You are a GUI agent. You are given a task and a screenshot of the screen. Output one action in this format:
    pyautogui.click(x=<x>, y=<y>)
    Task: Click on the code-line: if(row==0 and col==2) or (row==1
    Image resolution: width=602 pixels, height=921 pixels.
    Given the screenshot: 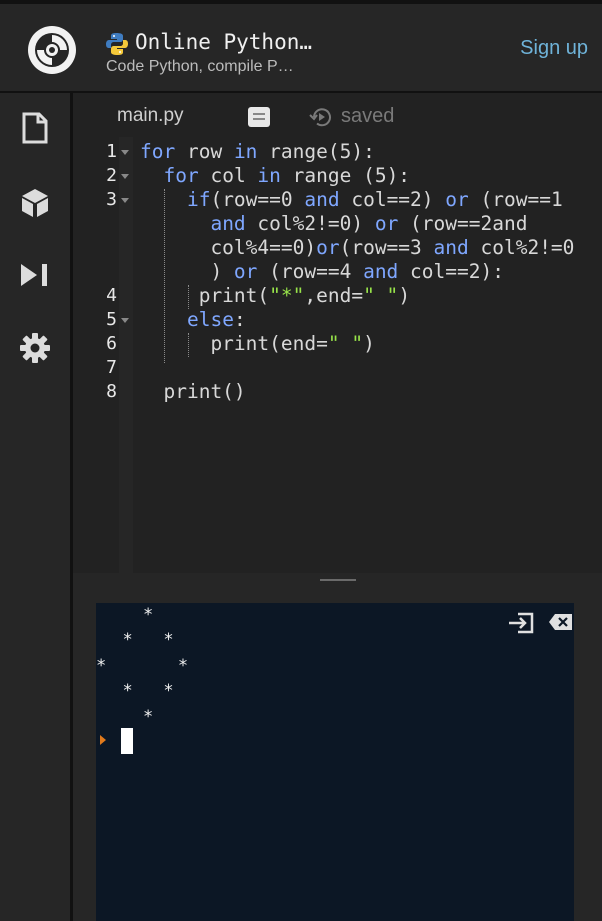 What is the action you would take?
    pyautogui.click(x=374, y=199)
    